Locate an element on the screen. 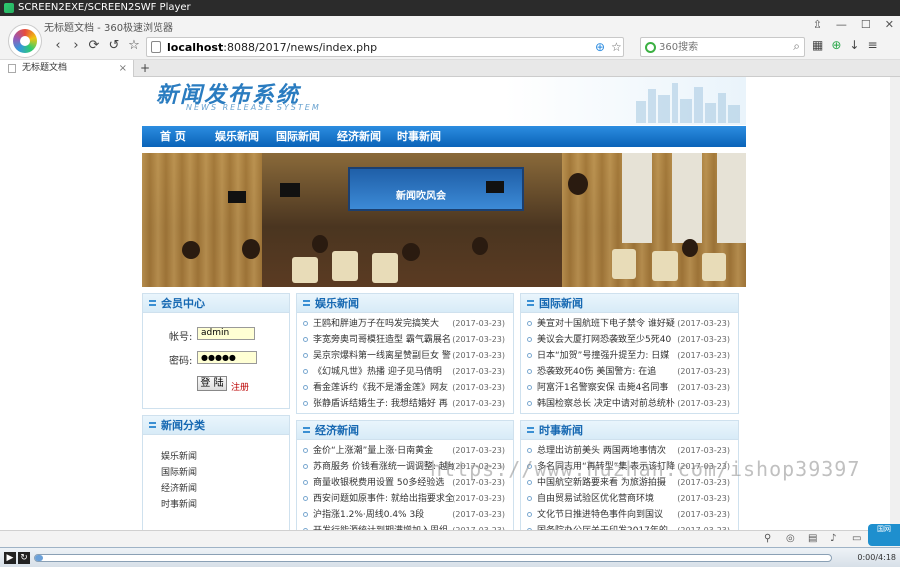 This screenshot has width=900, height=567. player-controls: ▶ ↻ 0:00/4:18 is located at coordinates (450, 557).